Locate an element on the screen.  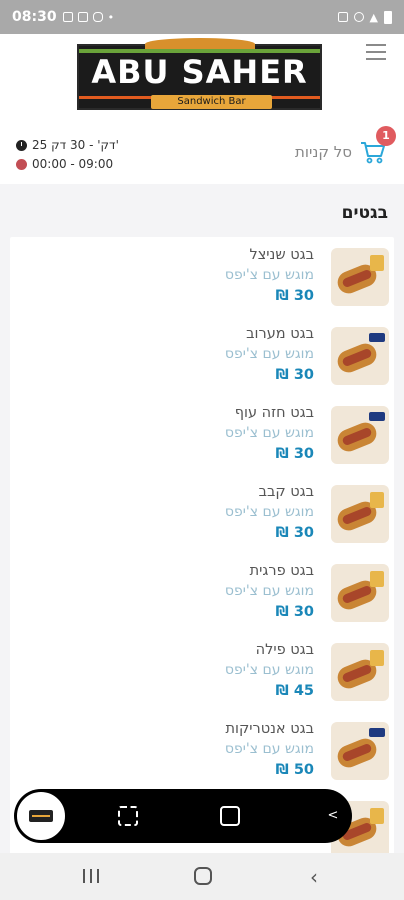
status-right-icons: ▲ is located at coordinates (364, 17).